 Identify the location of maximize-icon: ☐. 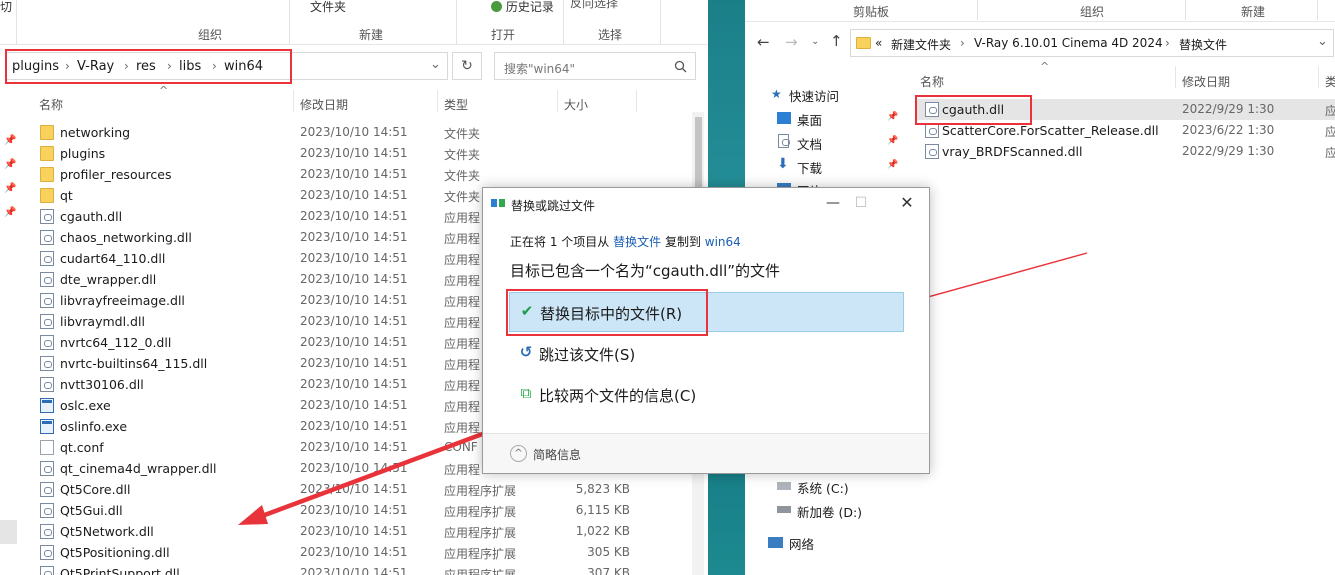
(861, 203).